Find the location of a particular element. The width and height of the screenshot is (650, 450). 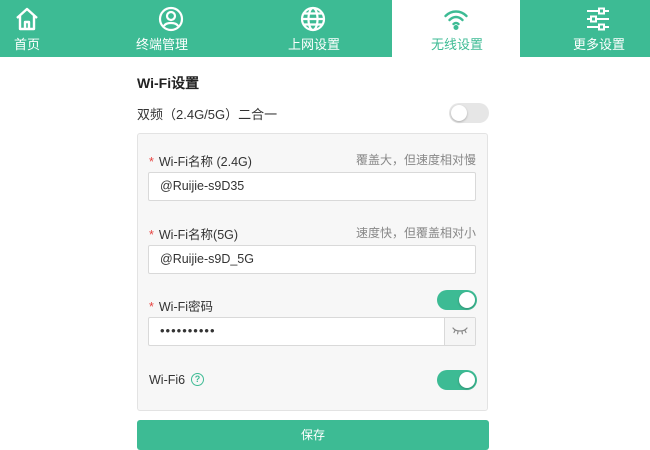

tab-more-settings-label: 更多设置 is located at coordinates (599, 44).